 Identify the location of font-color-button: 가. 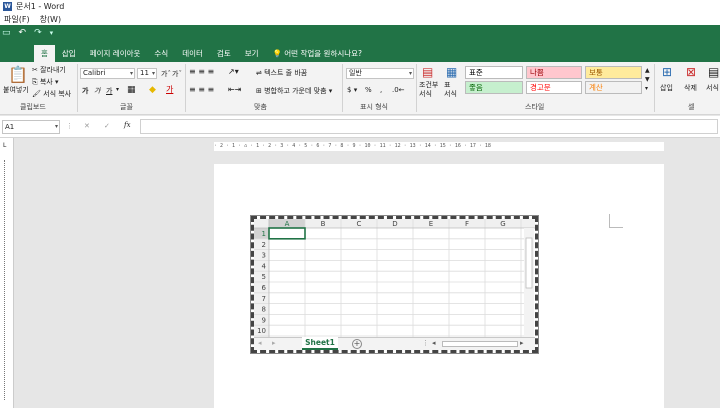
(169, 89).